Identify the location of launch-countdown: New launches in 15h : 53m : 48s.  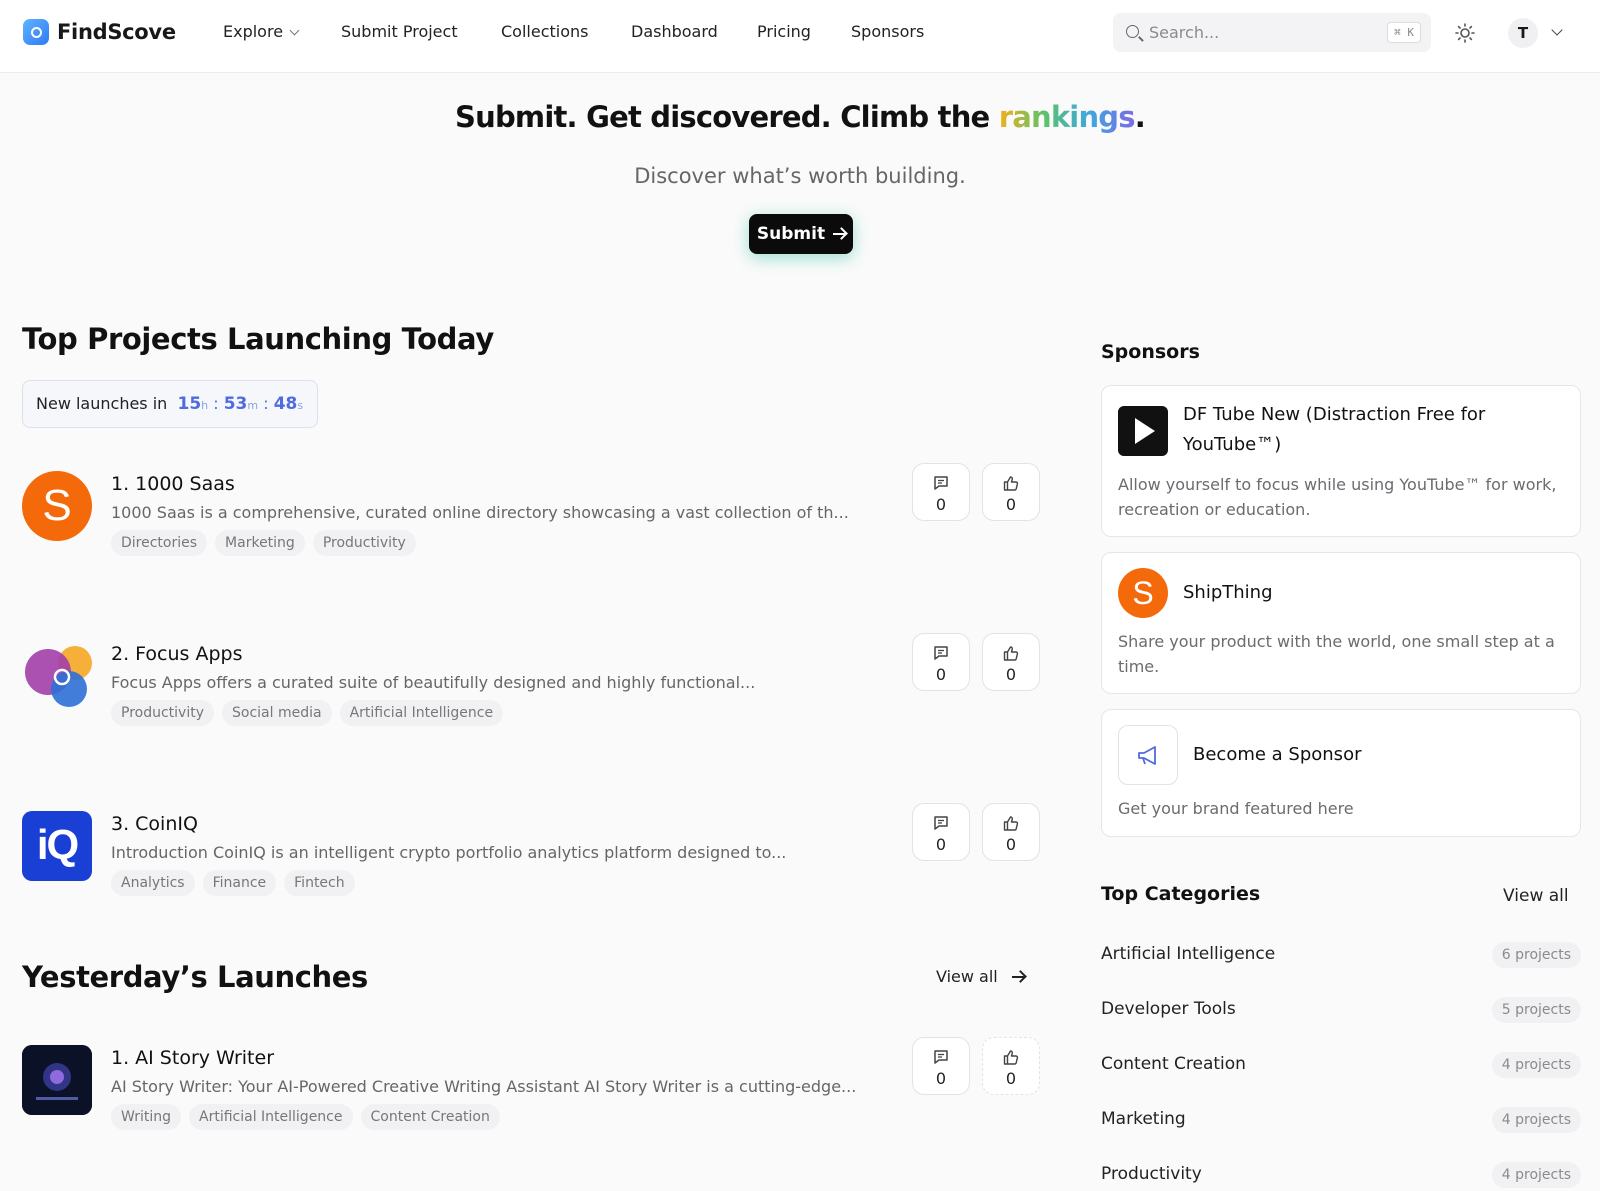
(170, 404).